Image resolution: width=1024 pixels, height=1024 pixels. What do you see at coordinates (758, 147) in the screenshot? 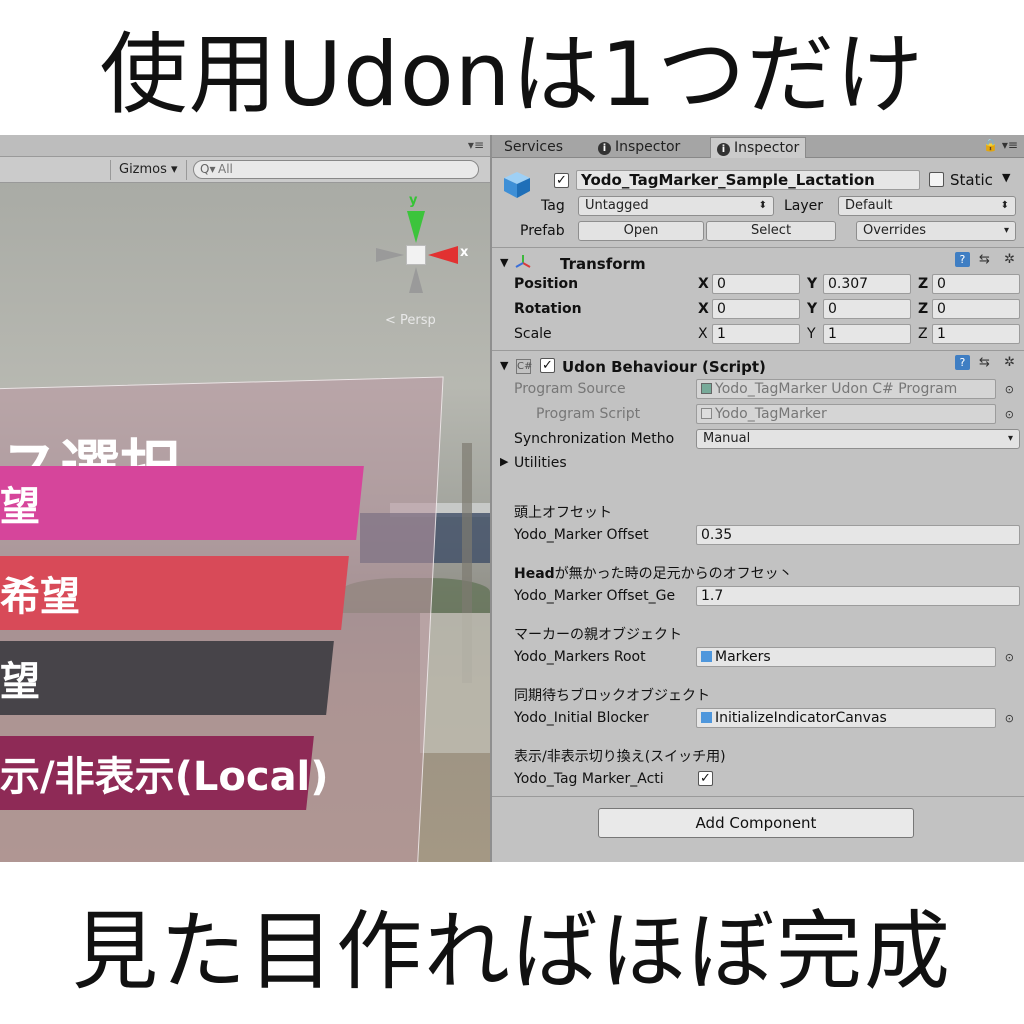
I see `tab-inspector-2: i Inspector` at bounding box center [758, 147].